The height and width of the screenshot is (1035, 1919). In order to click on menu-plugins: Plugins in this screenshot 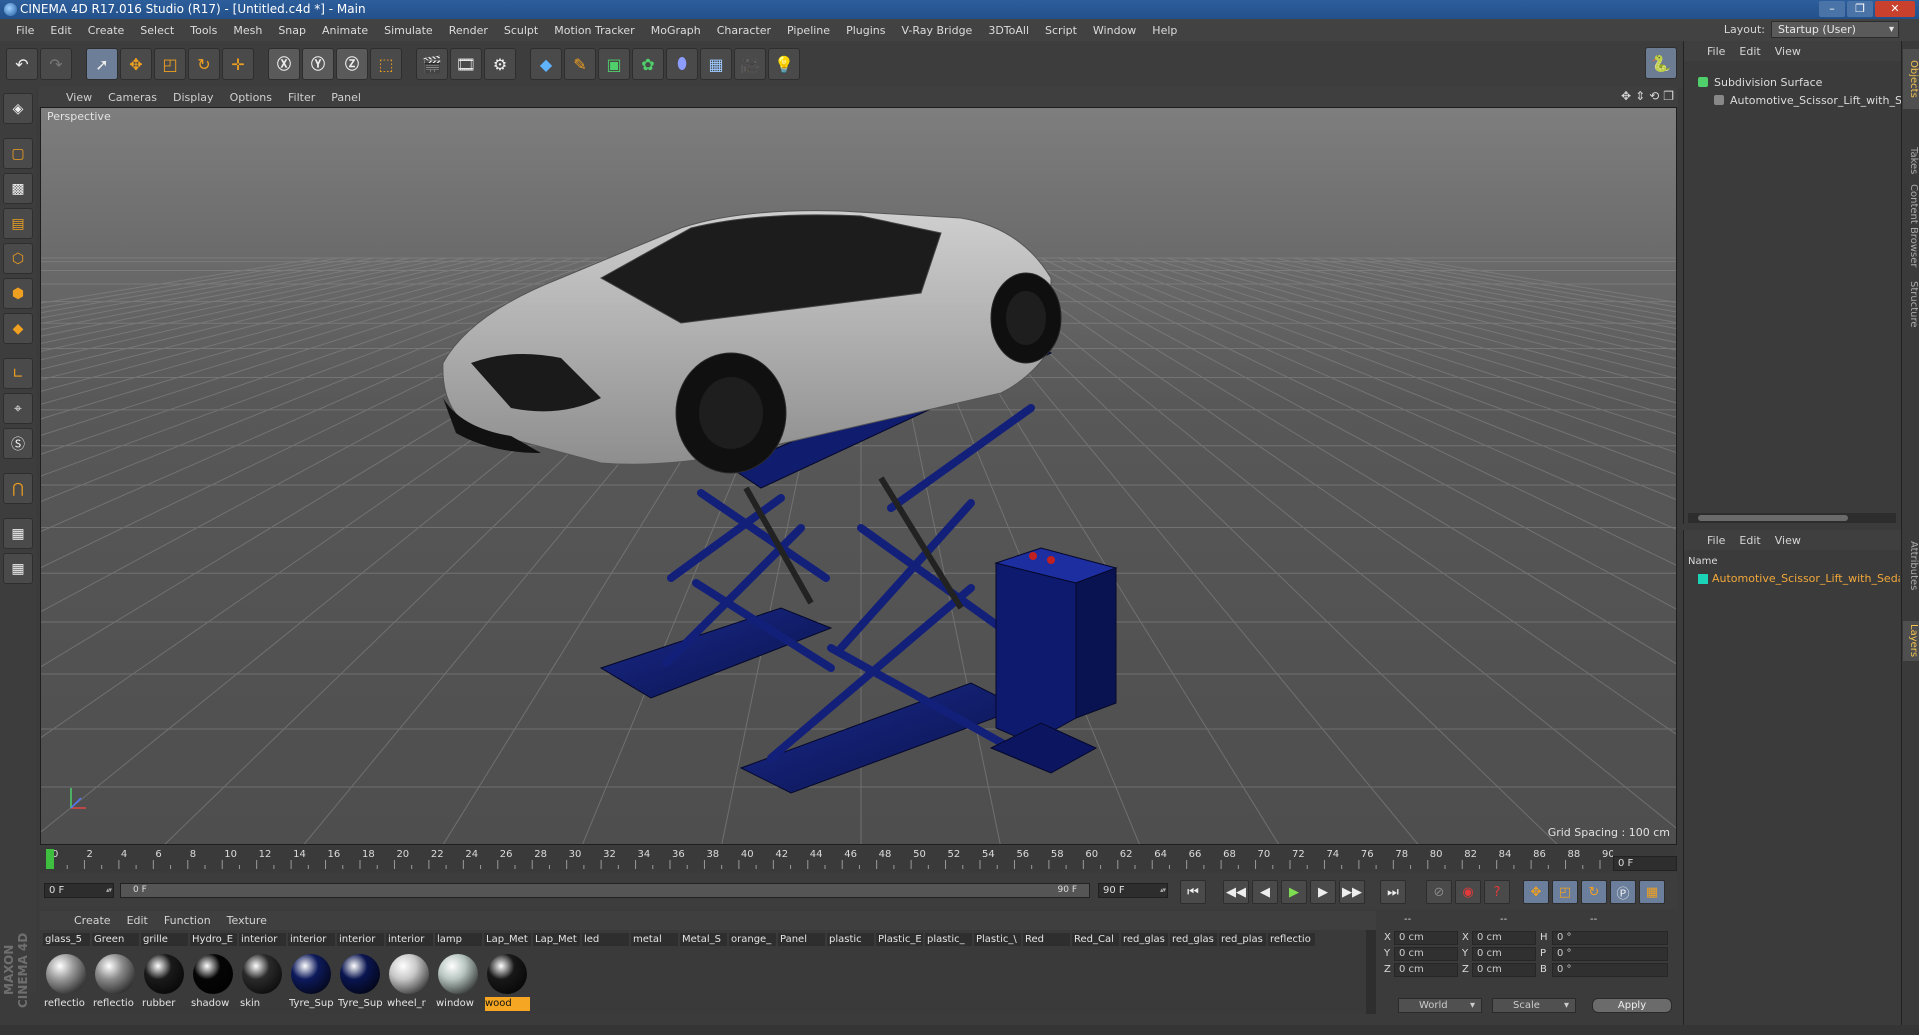, I will do `click(865, 30)`.